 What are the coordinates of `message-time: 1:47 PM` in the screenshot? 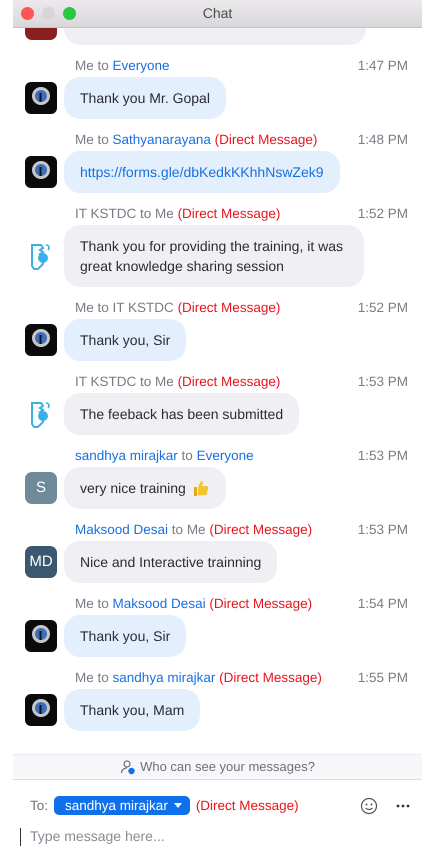 It's located at (383, 65).